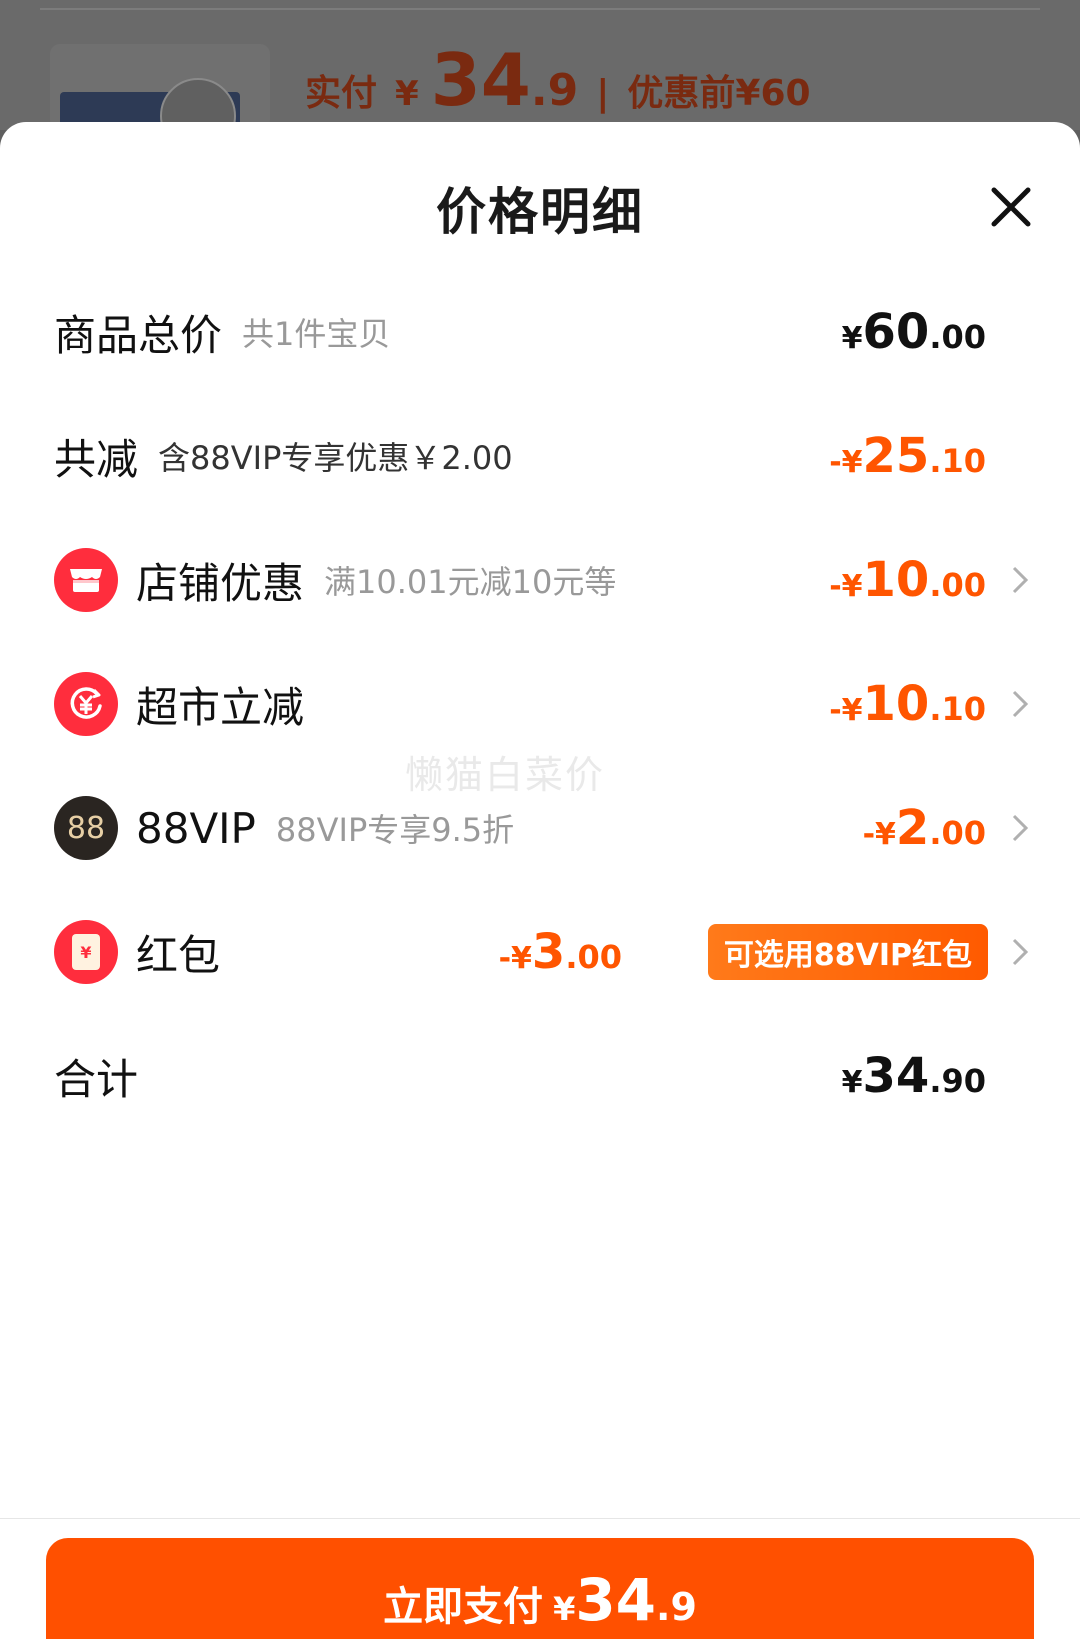 This screenshot has width=1080, height=1639. Describe the element at coordinates (96, 459) in the screenshot. I see `row-label: 共减` at that location.